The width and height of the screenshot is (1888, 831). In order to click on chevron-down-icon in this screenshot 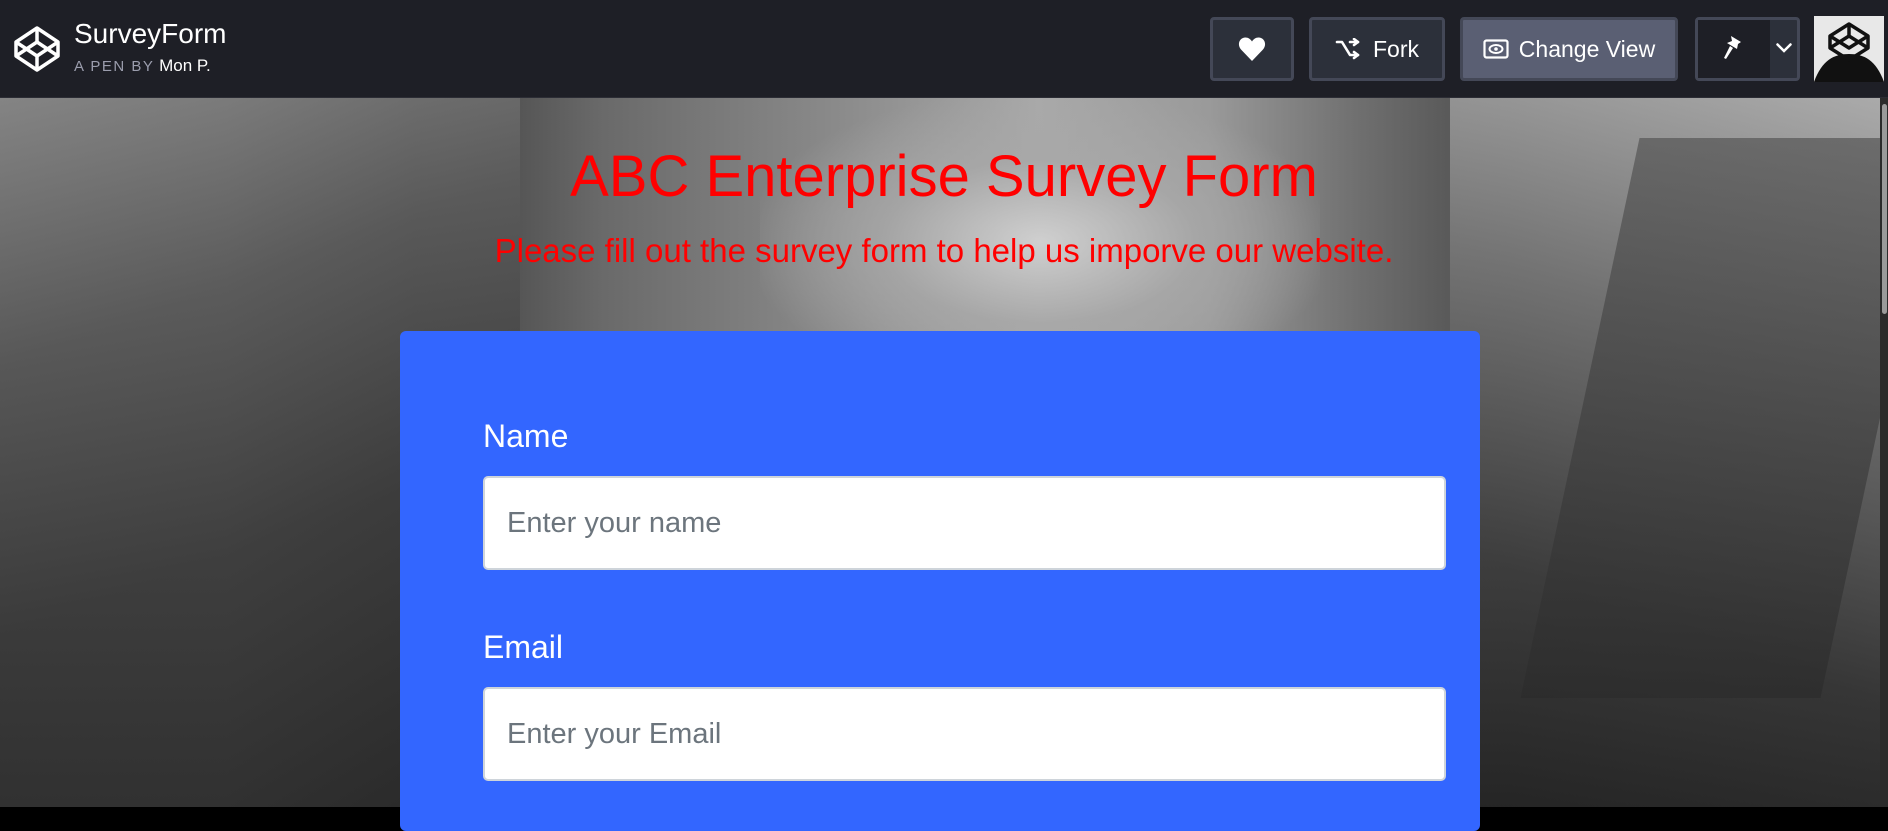, I will do `click(1783, 49)`.